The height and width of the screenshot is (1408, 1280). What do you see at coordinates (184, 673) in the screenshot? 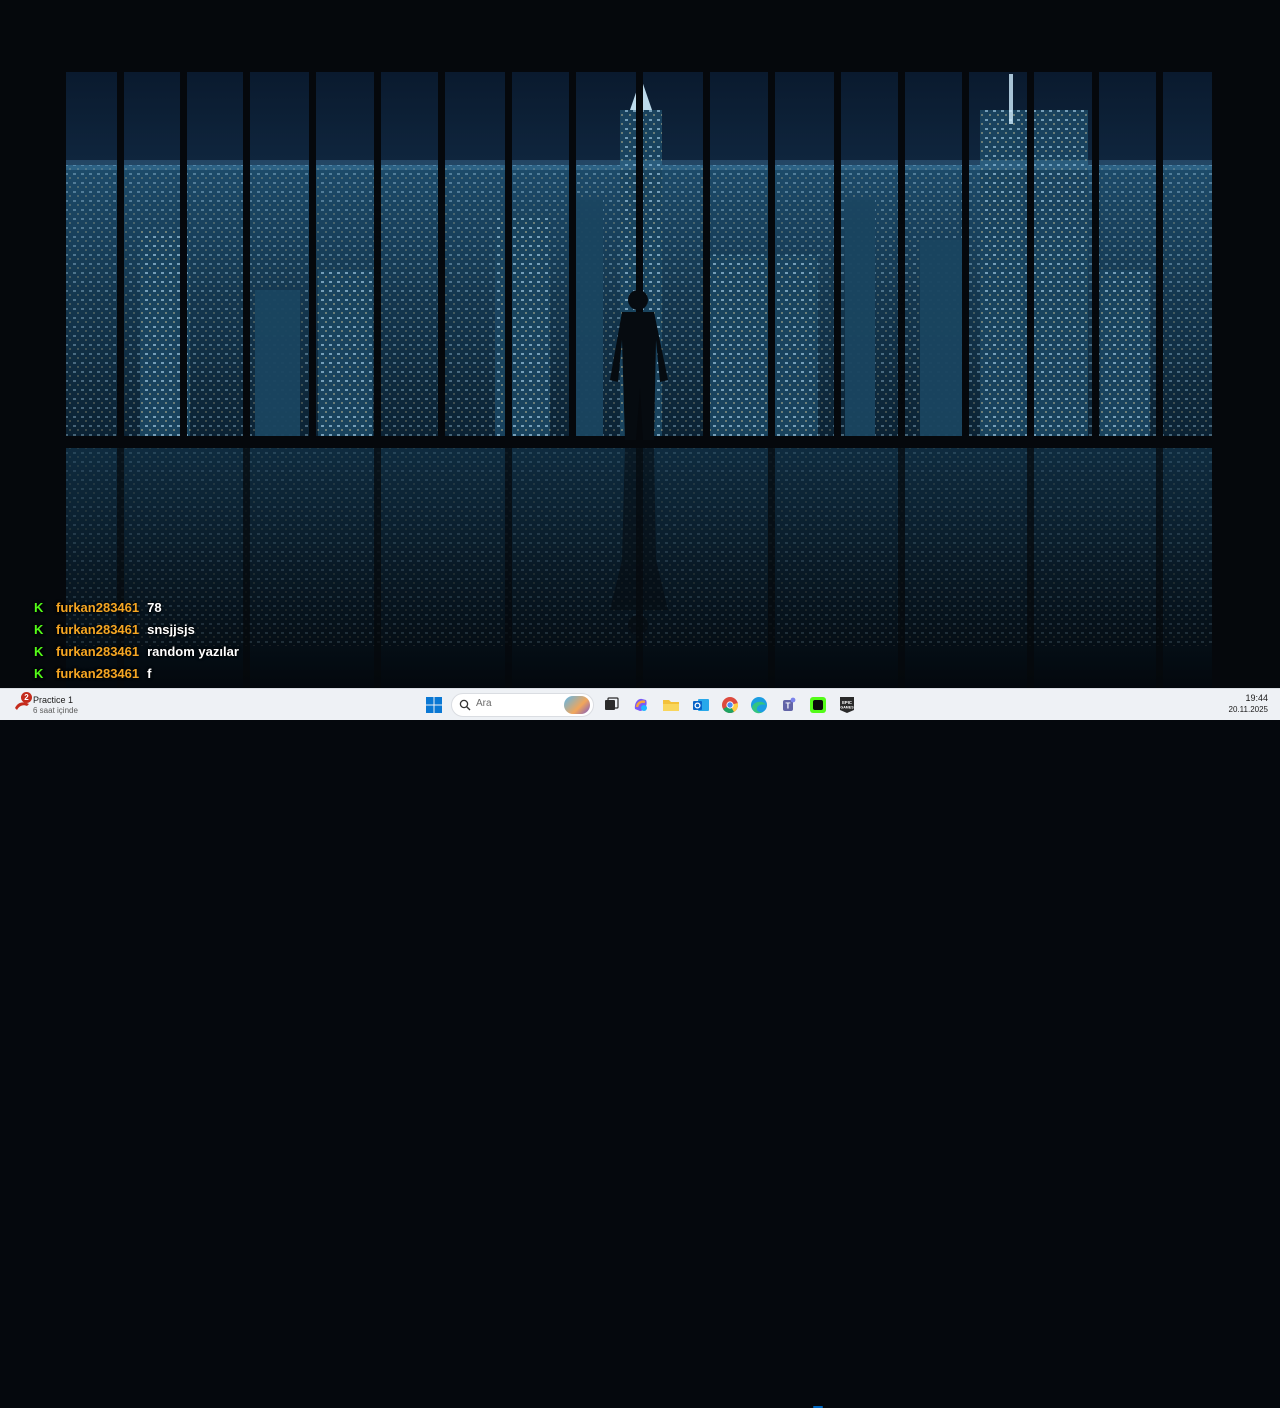
I see `chat-message: K furkan283461 f` at bounding box center [184, 673].